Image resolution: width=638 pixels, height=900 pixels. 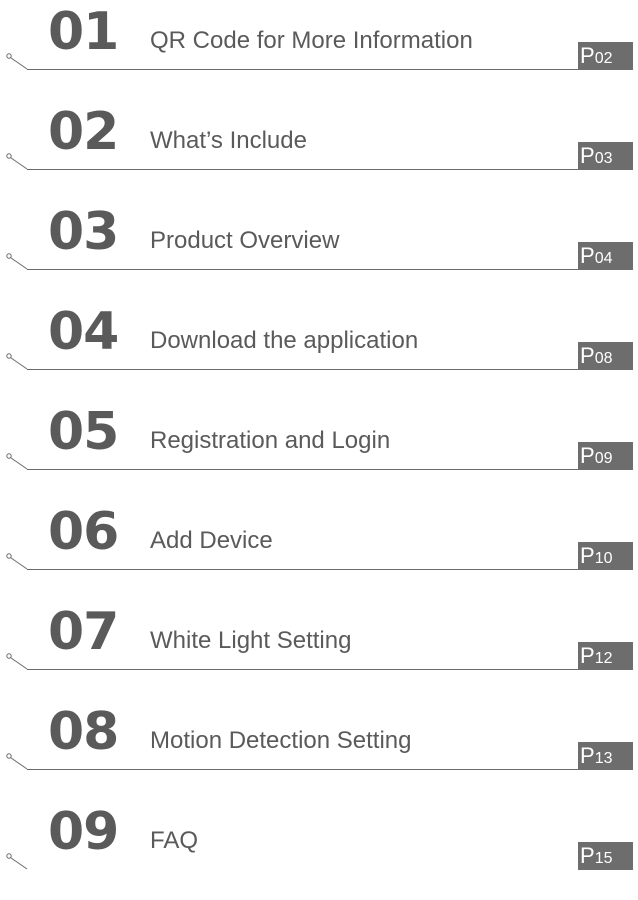 What do you see at coordinates (311, 40) in the screenshot?
I see `toc-title: QR Code for More Information` at bounding box center [311, 40].